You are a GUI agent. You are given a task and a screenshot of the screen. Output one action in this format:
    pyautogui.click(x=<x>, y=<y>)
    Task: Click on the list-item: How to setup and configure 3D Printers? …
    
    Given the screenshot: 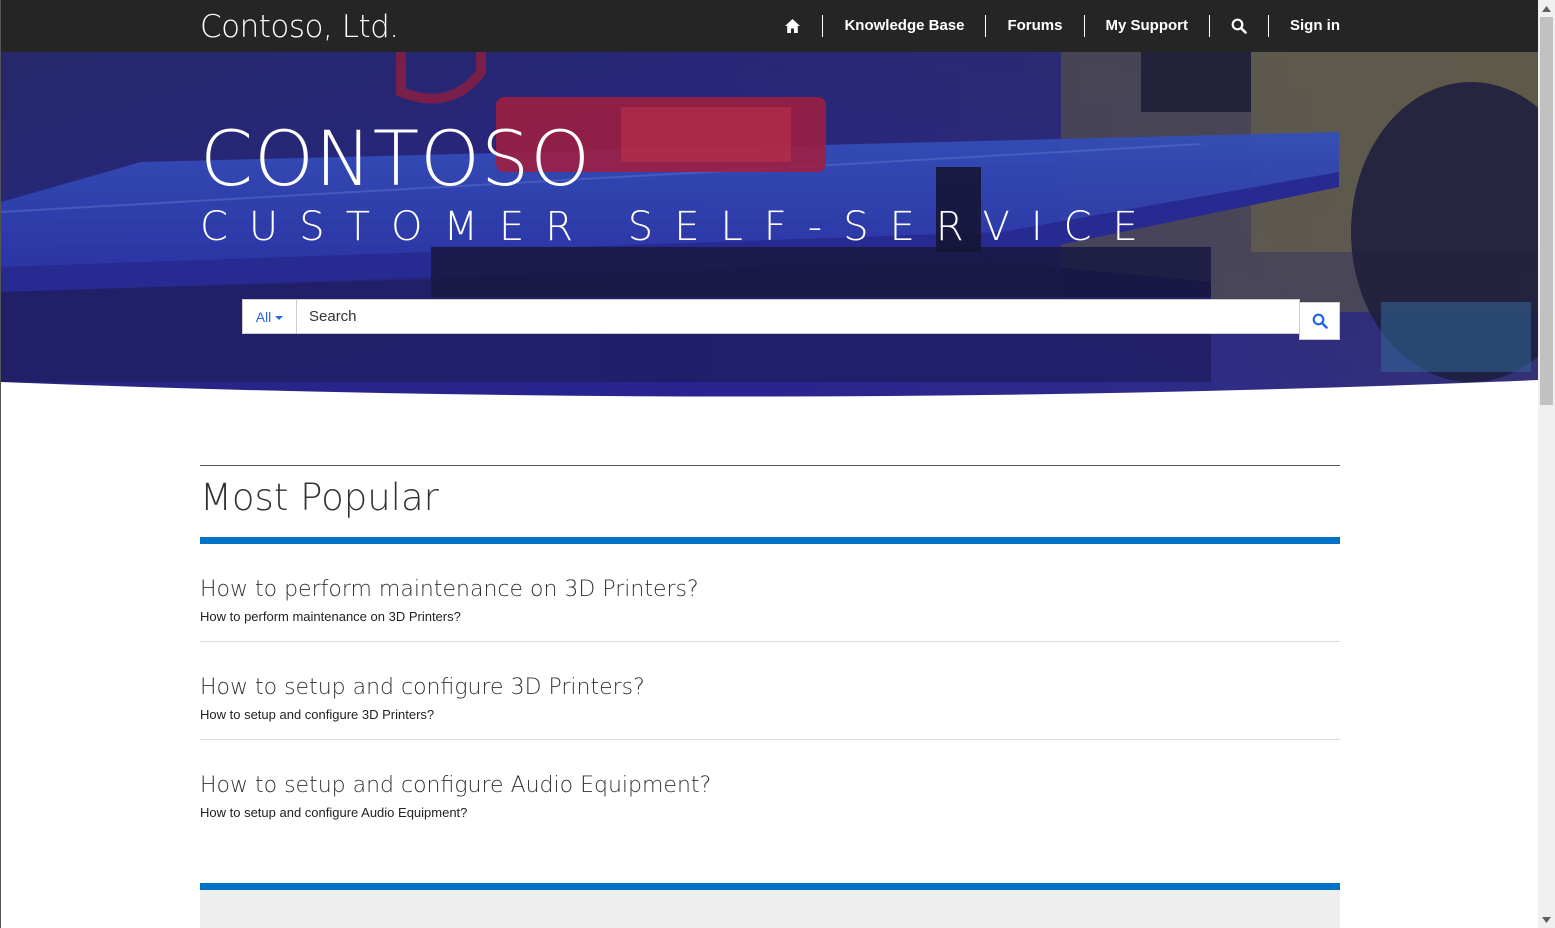 What is the action you would take?
    pyautogui.click(x=770, y=691)
    